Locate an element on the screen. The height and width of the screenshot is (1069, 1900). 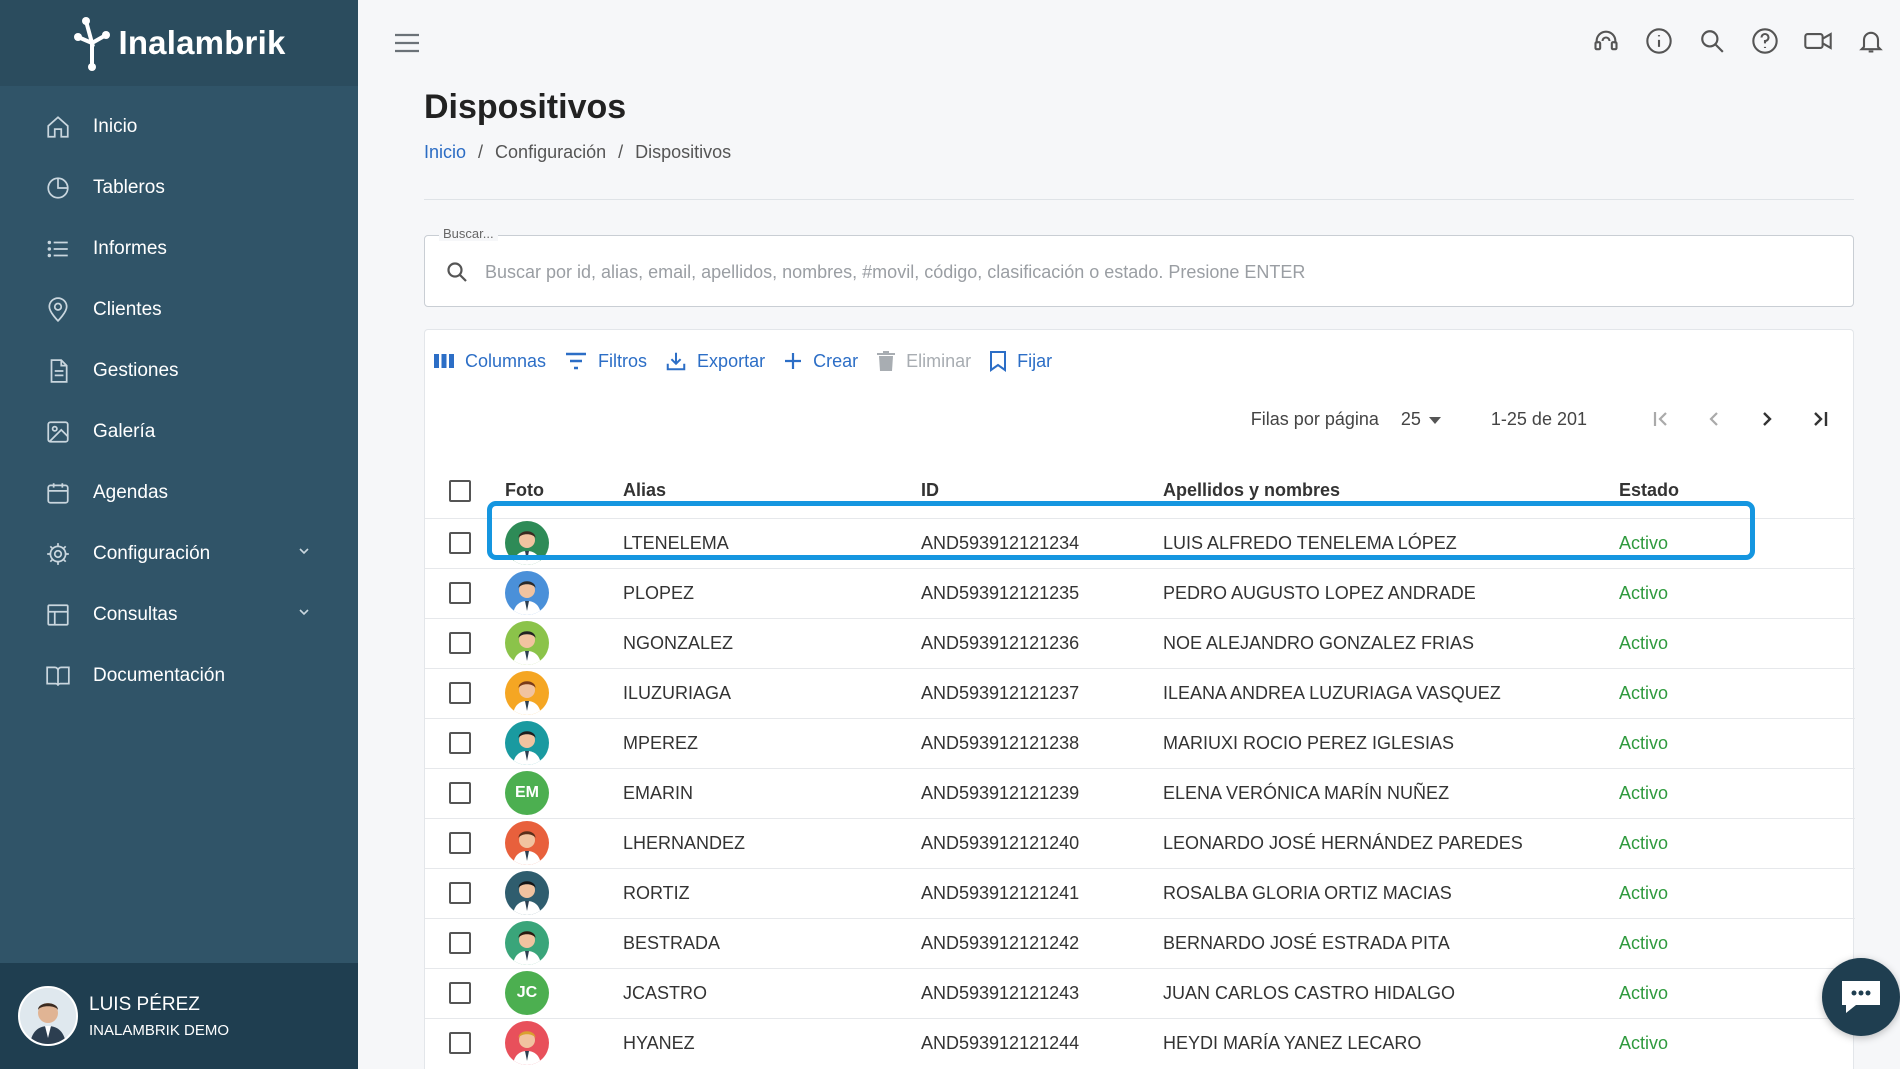
name-cell: MARIUXI ROCIO PEREZ IGLESIAS is located at coordinates (1309, 742).